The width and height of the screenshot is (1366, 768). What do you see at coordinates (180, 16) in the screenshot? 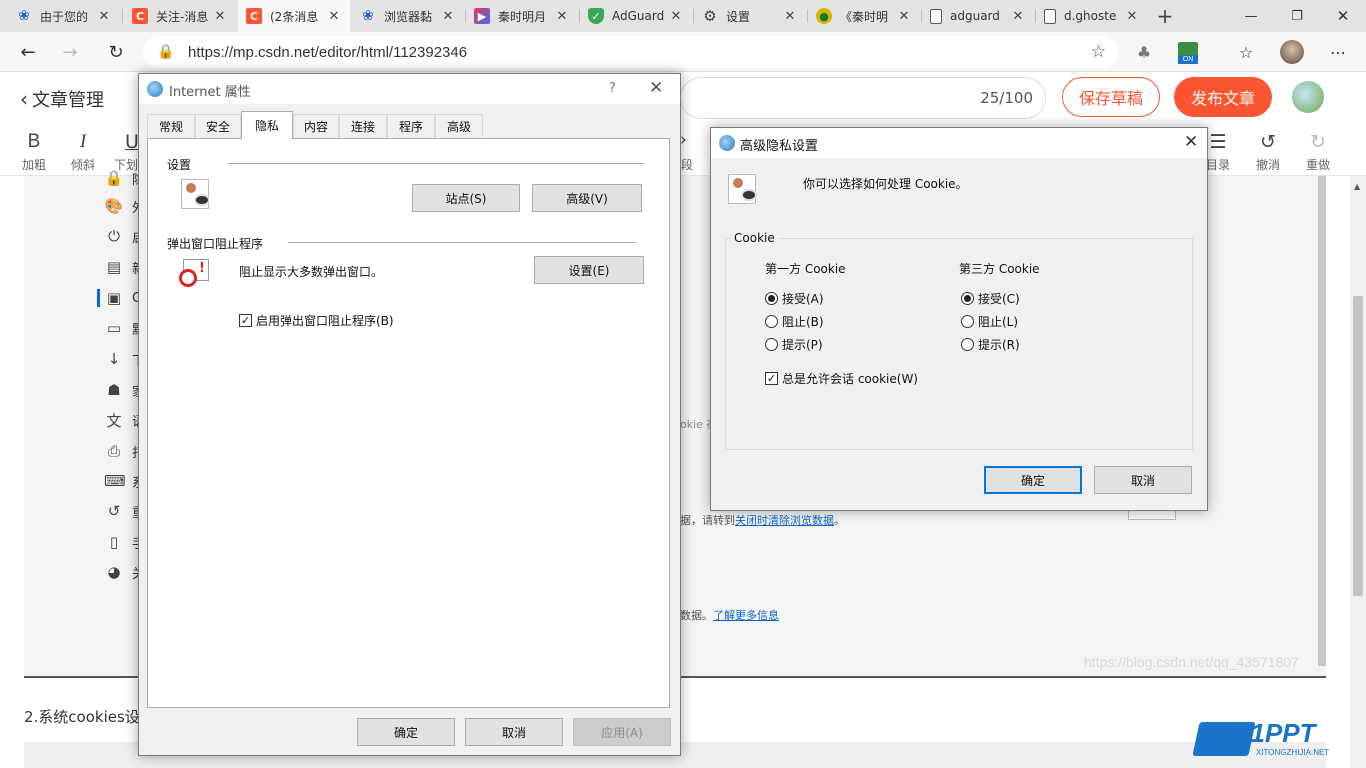
I see `browser-tab: C 关注-消息 ✕` at bounding box center [180, 16].